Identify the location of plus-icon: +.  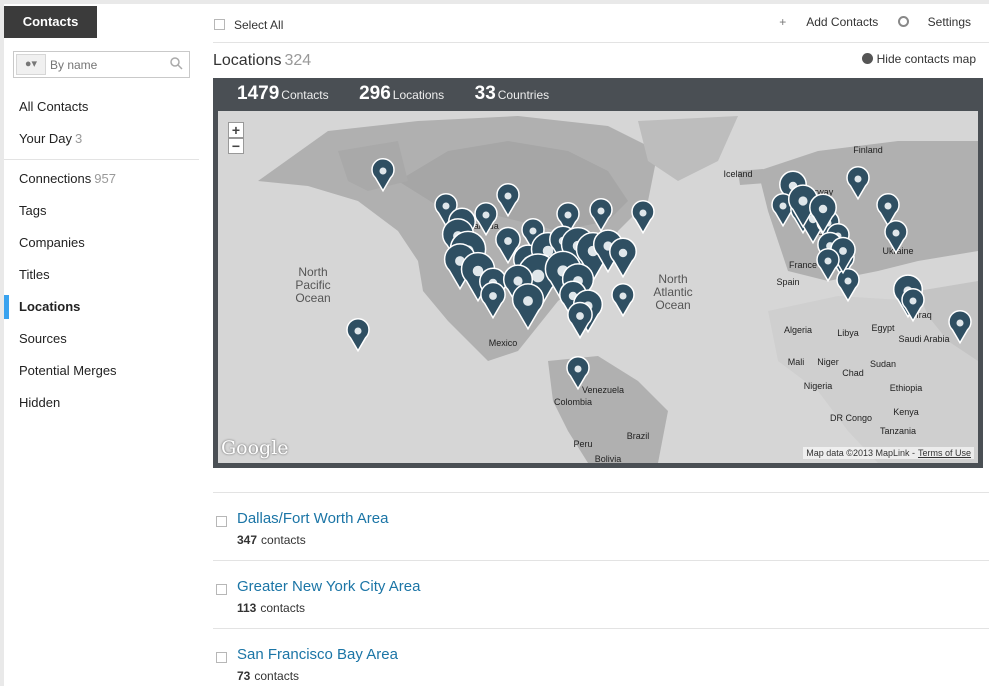
(783, 22).